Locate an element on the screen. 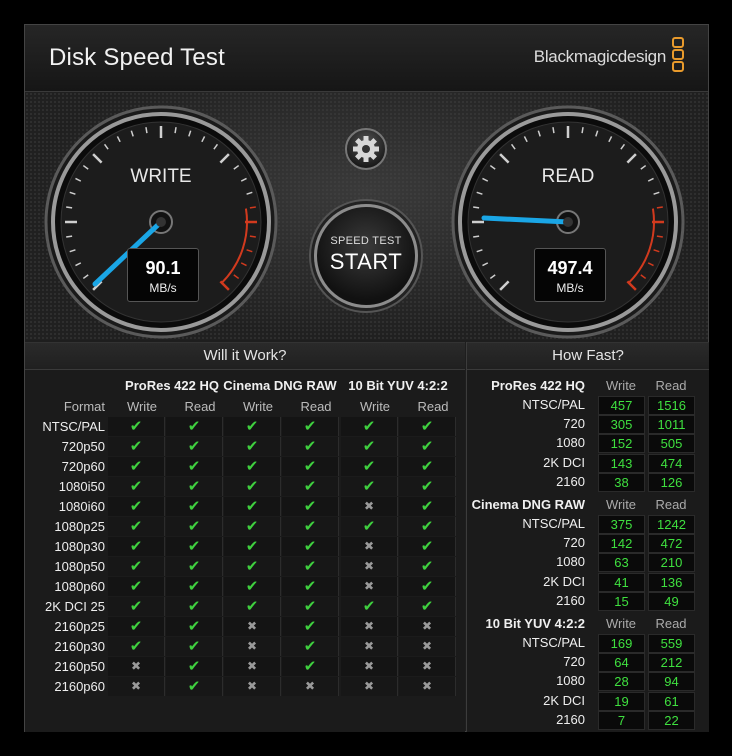  format-column-header: Format is located at coordinates (84, 406).